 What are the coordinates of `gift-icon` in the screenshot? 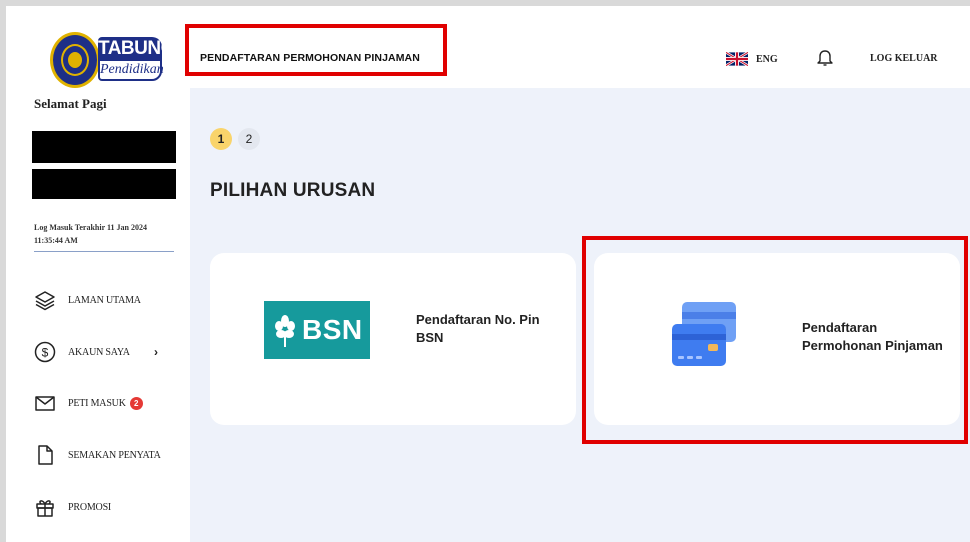 It's located at (45, 507).